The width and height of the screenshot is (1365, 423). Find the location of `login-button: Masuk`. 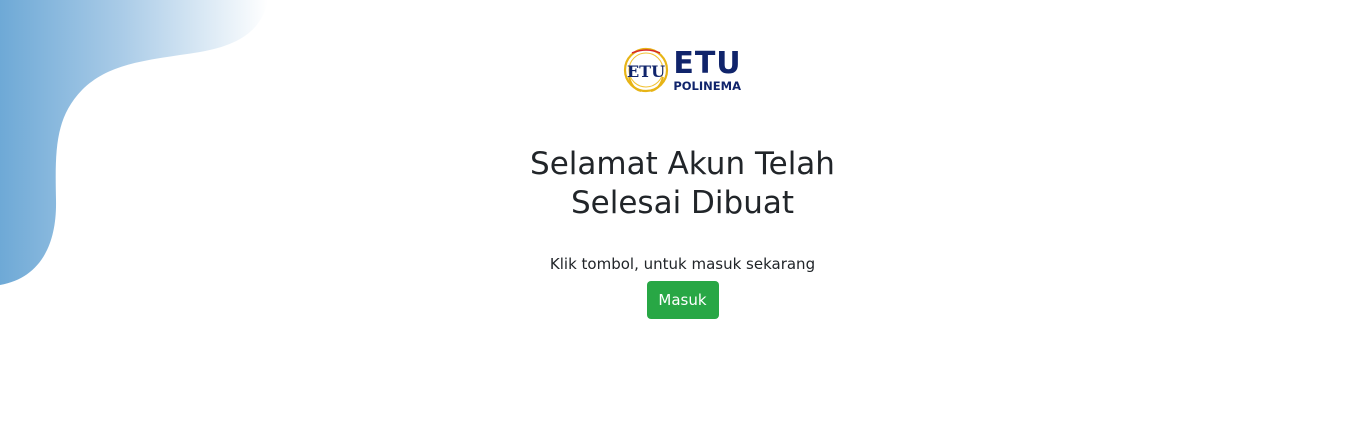

login-button: Masuk is located at coordinates (682, 300).